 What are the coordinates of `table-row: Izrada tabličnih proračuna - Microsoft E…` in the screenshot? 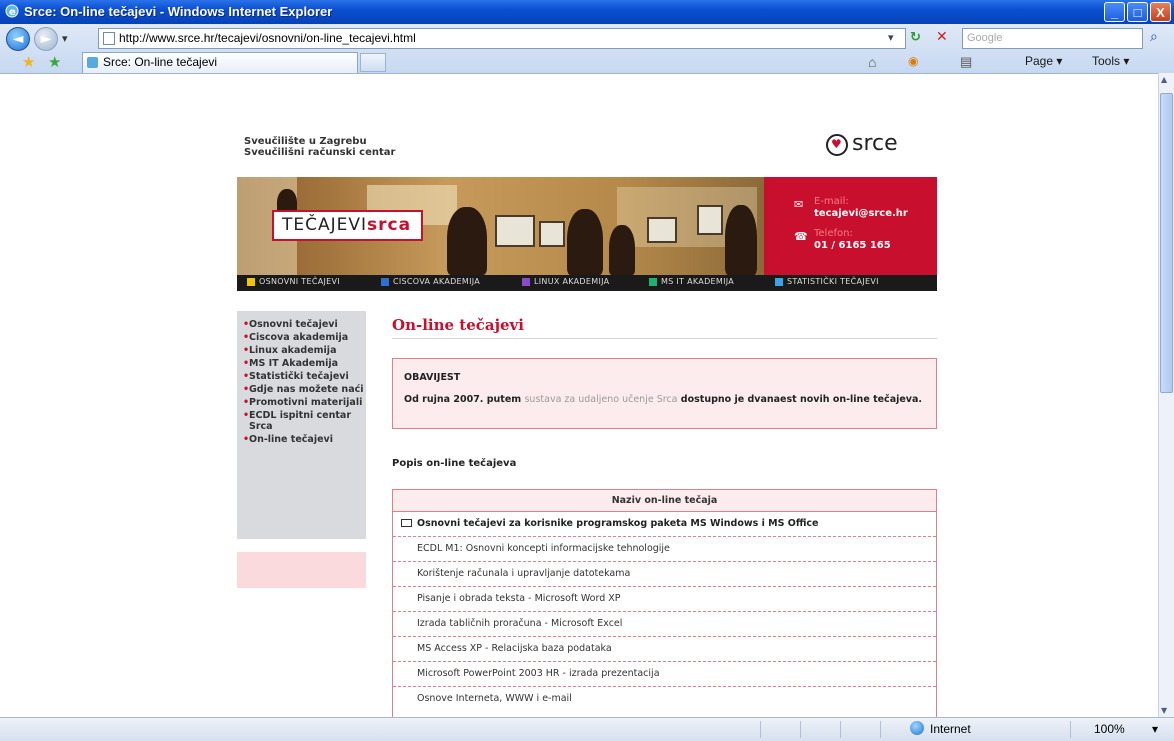 It's located at (664, 623).